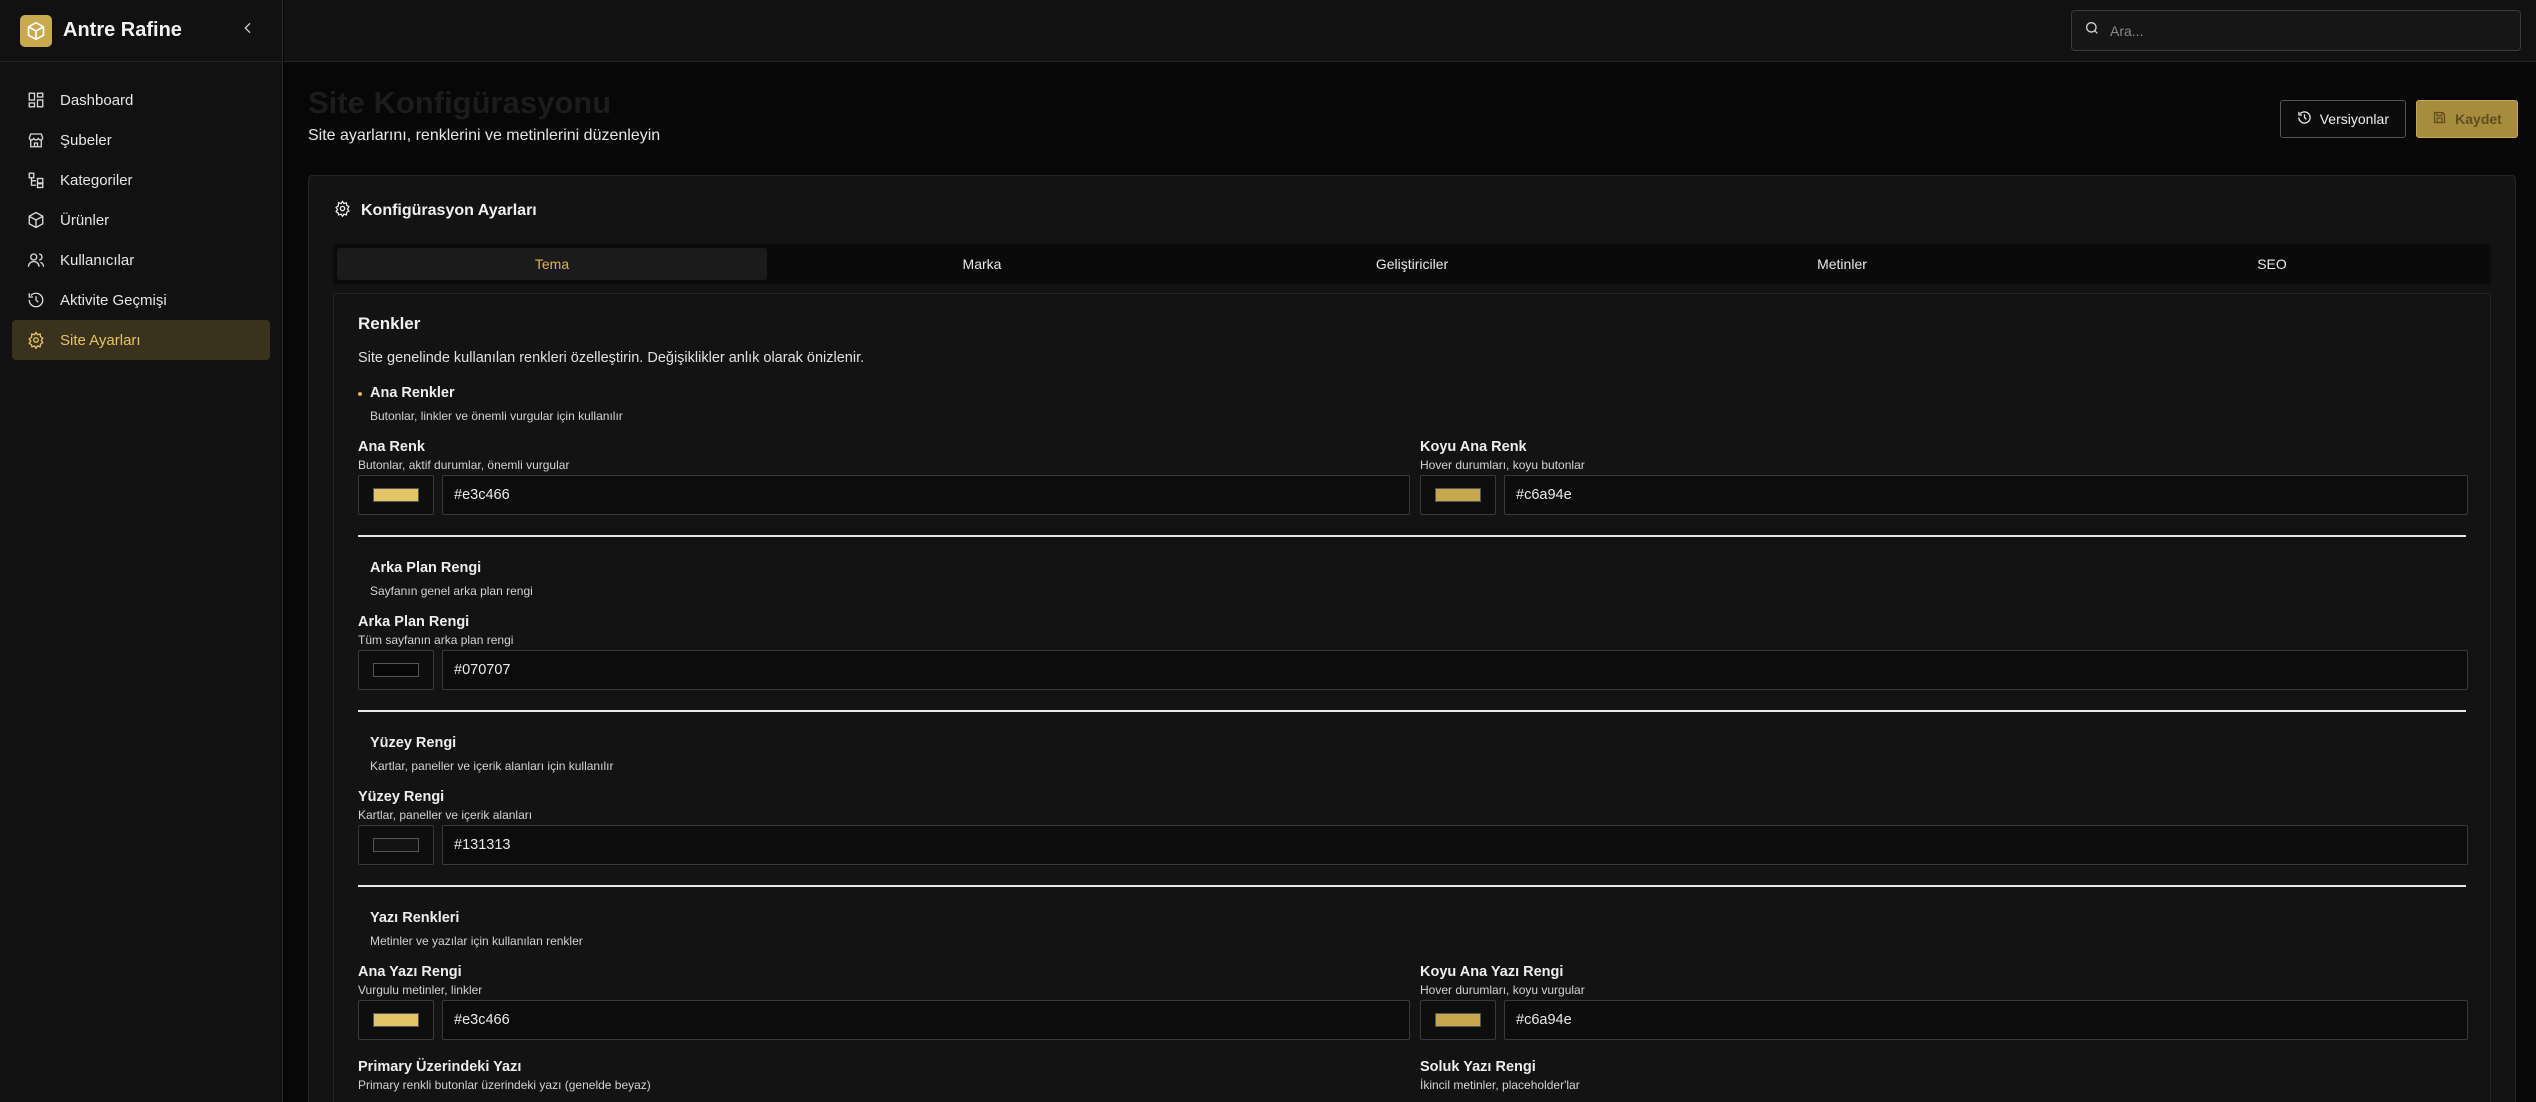  Describe the element at coordinates (141, 260) in the screenshot. I see `sidebar-item-kullanicilar: Kullanıcılar` at that location.